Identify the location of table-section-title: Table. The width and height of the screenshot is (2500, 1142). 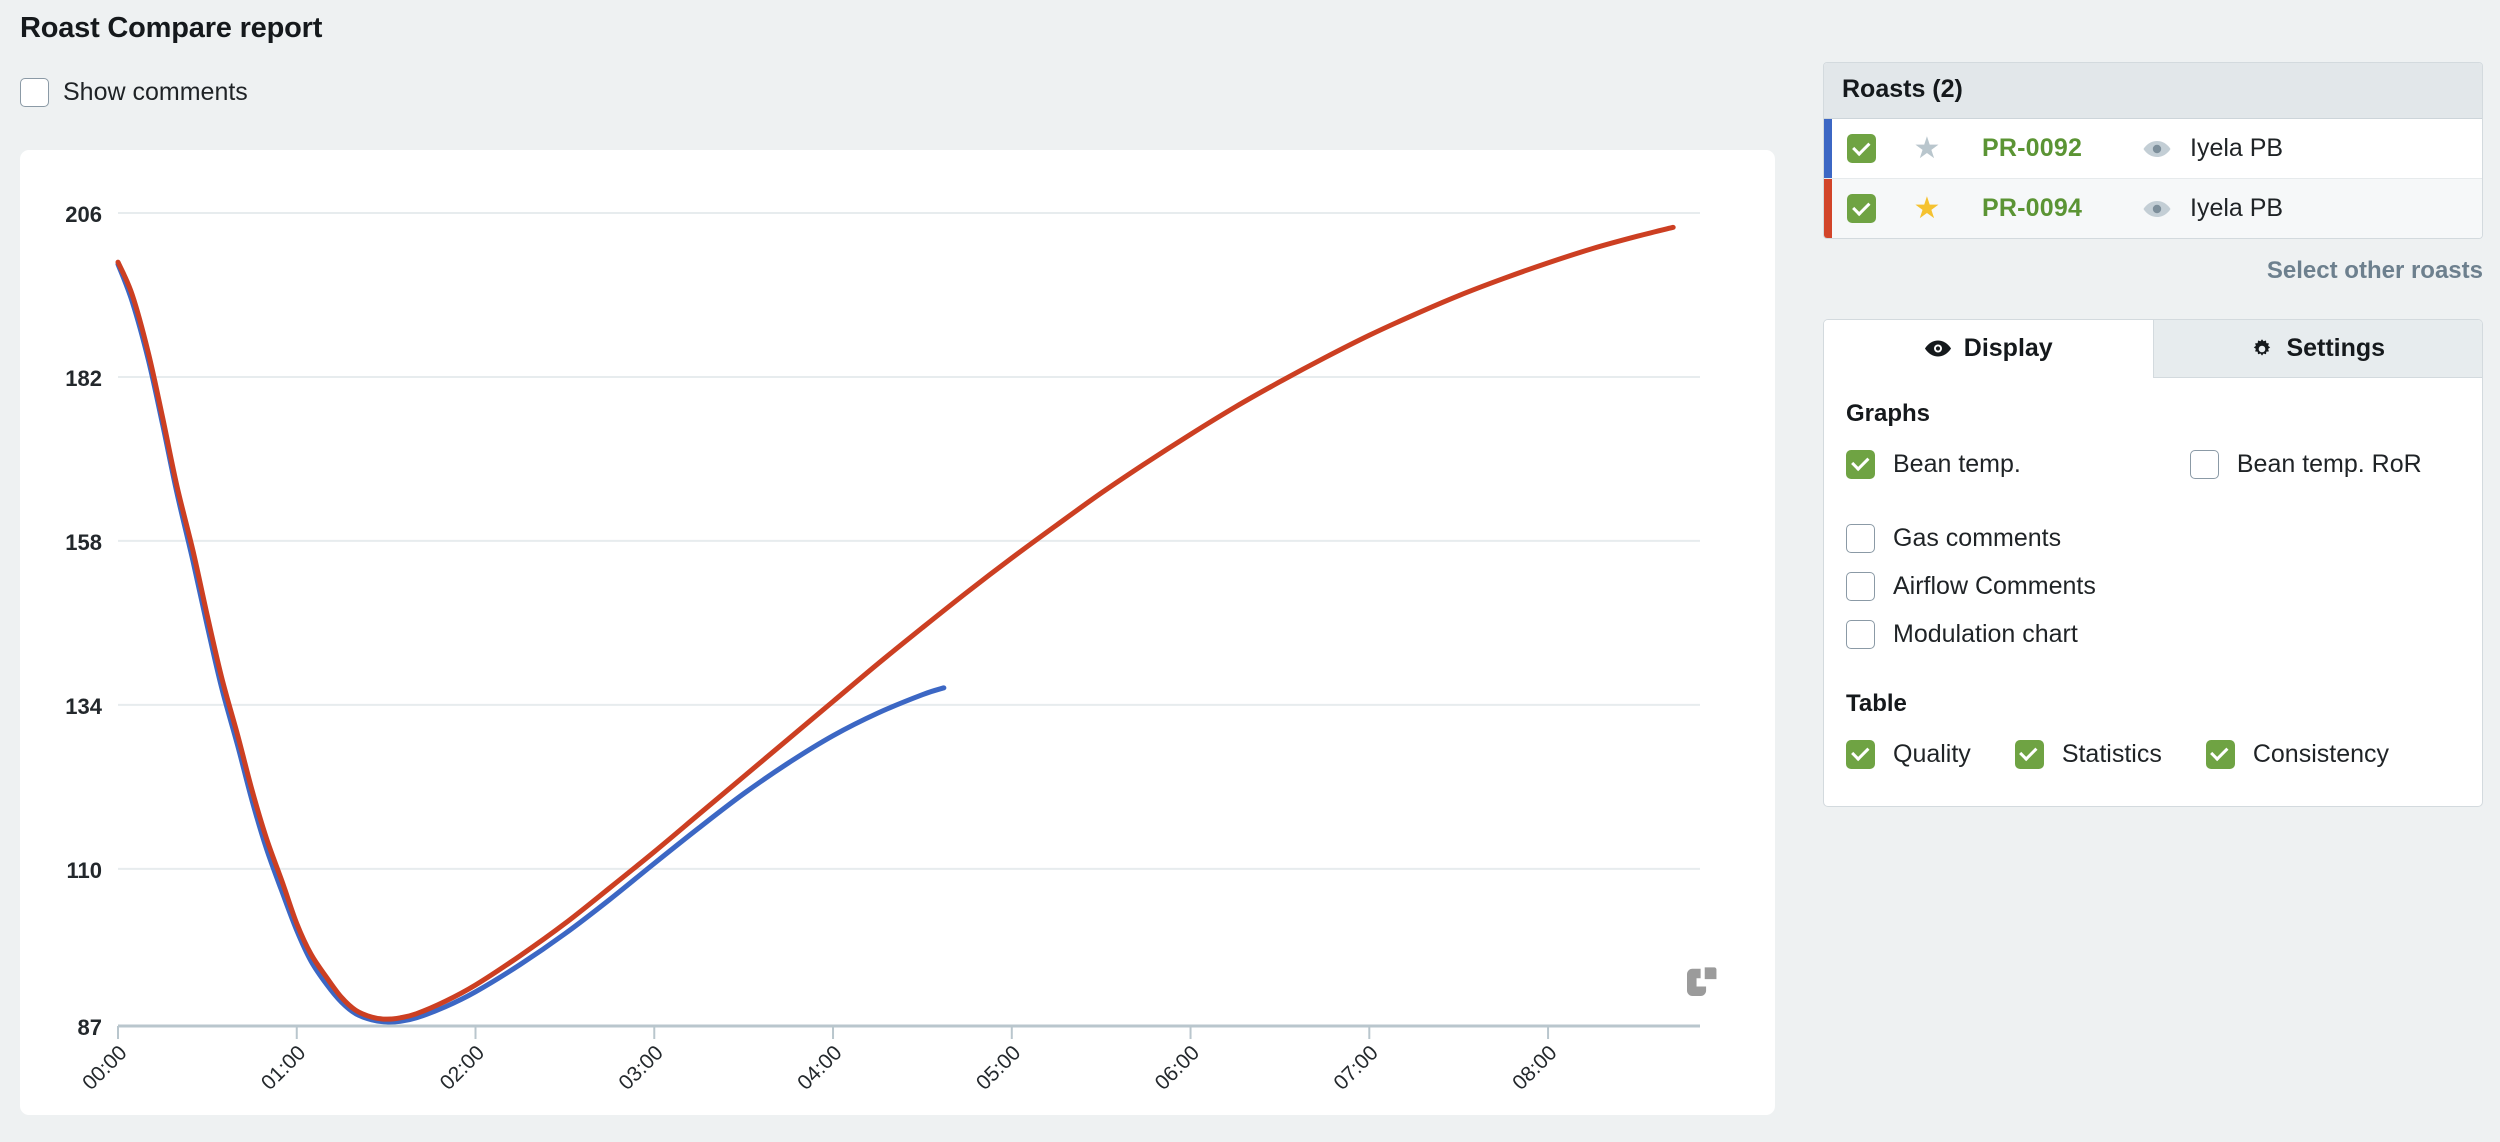
(1876, 703).